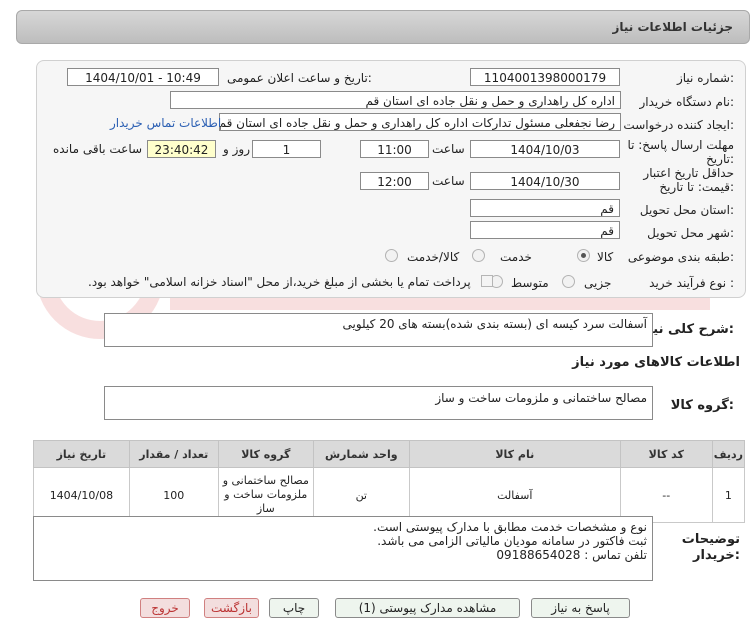  I want to click on header-bar: جزئیات اطلاعات نیاز, so click(383, 27).